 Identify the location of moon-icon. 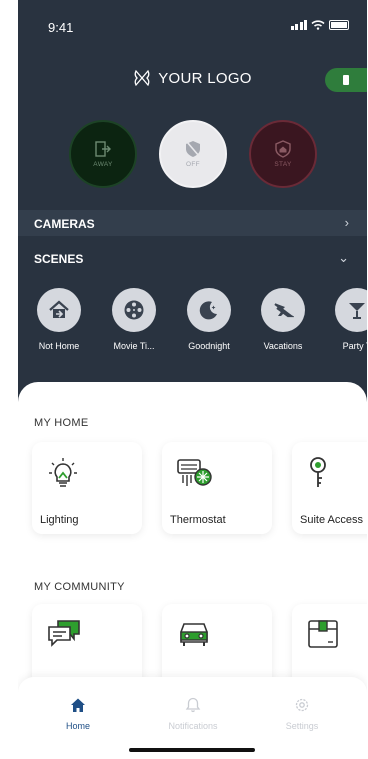
(209, 310).